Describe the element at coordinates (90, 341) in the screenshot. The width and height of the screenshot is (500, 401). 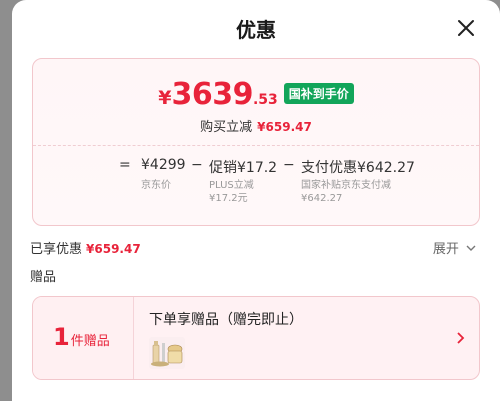
I see `gift-count-label: 件赠品` at that location.